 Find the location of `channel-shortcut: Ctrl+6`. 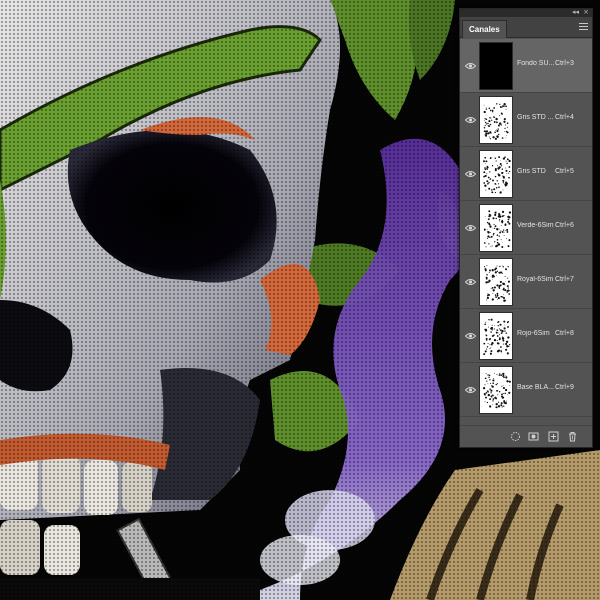

channel-shortcut: Ctrl+6 is located at coordinates (564, 225).